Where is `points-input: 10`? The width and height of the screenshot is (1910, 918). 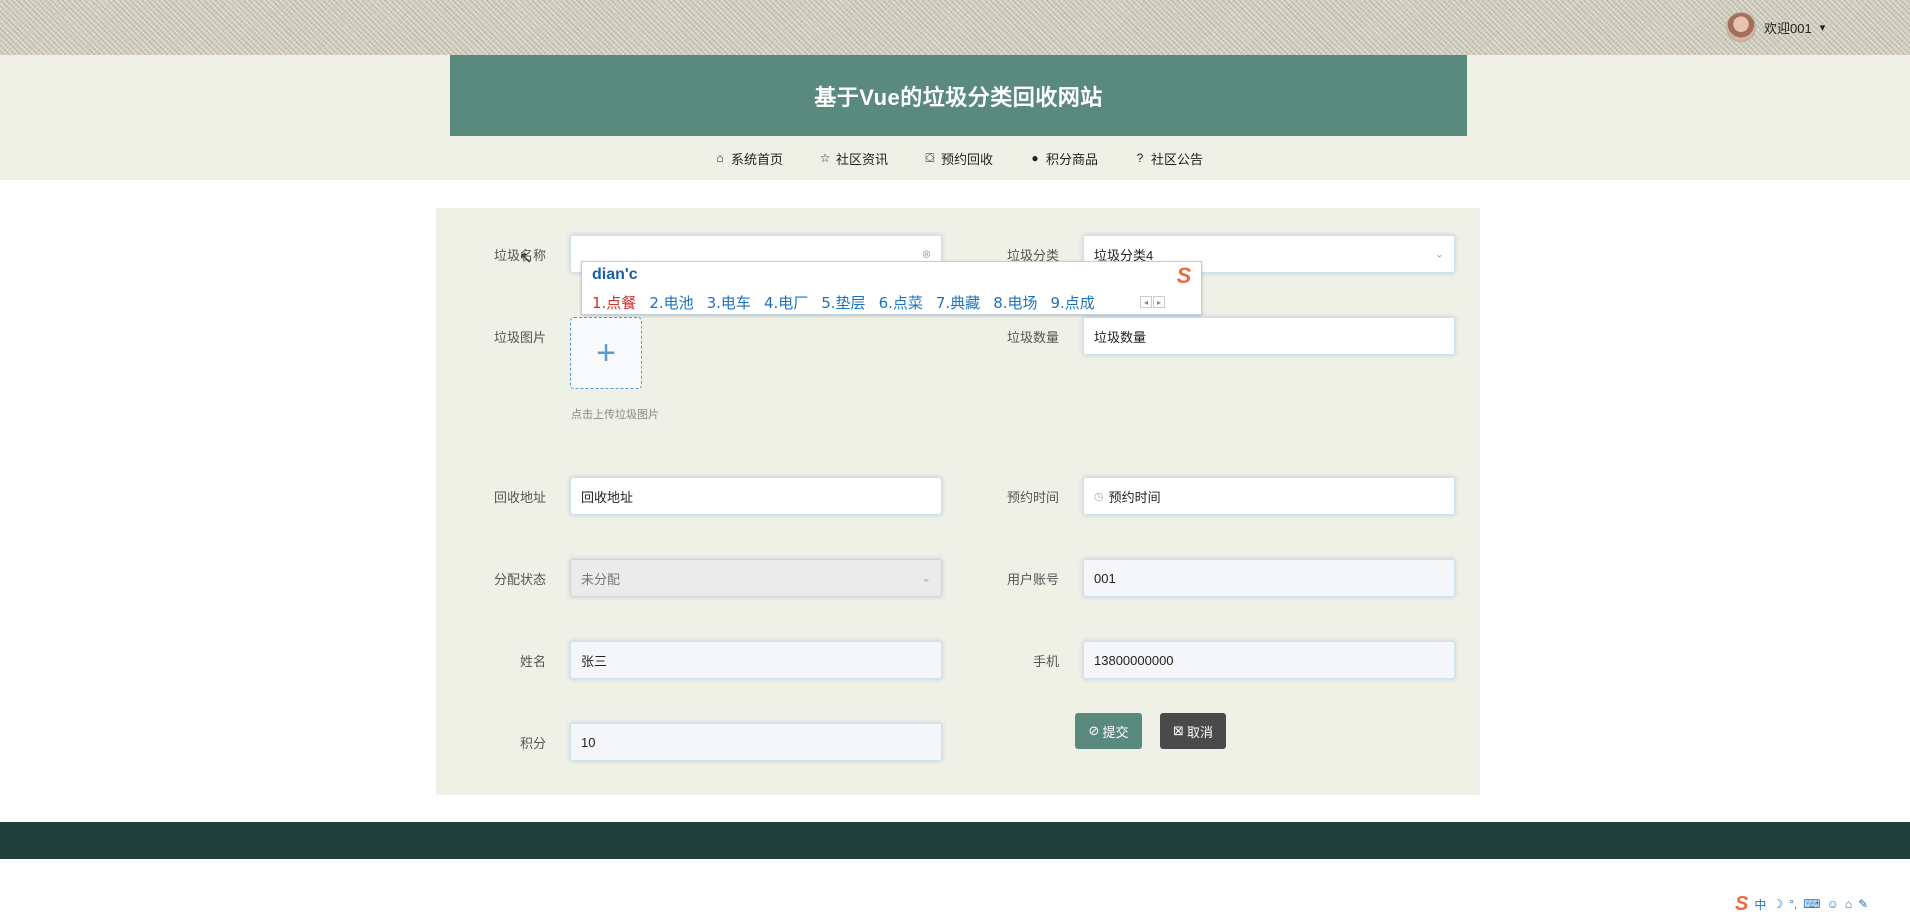
points-input: 10 is located at coordinates (756, 742).